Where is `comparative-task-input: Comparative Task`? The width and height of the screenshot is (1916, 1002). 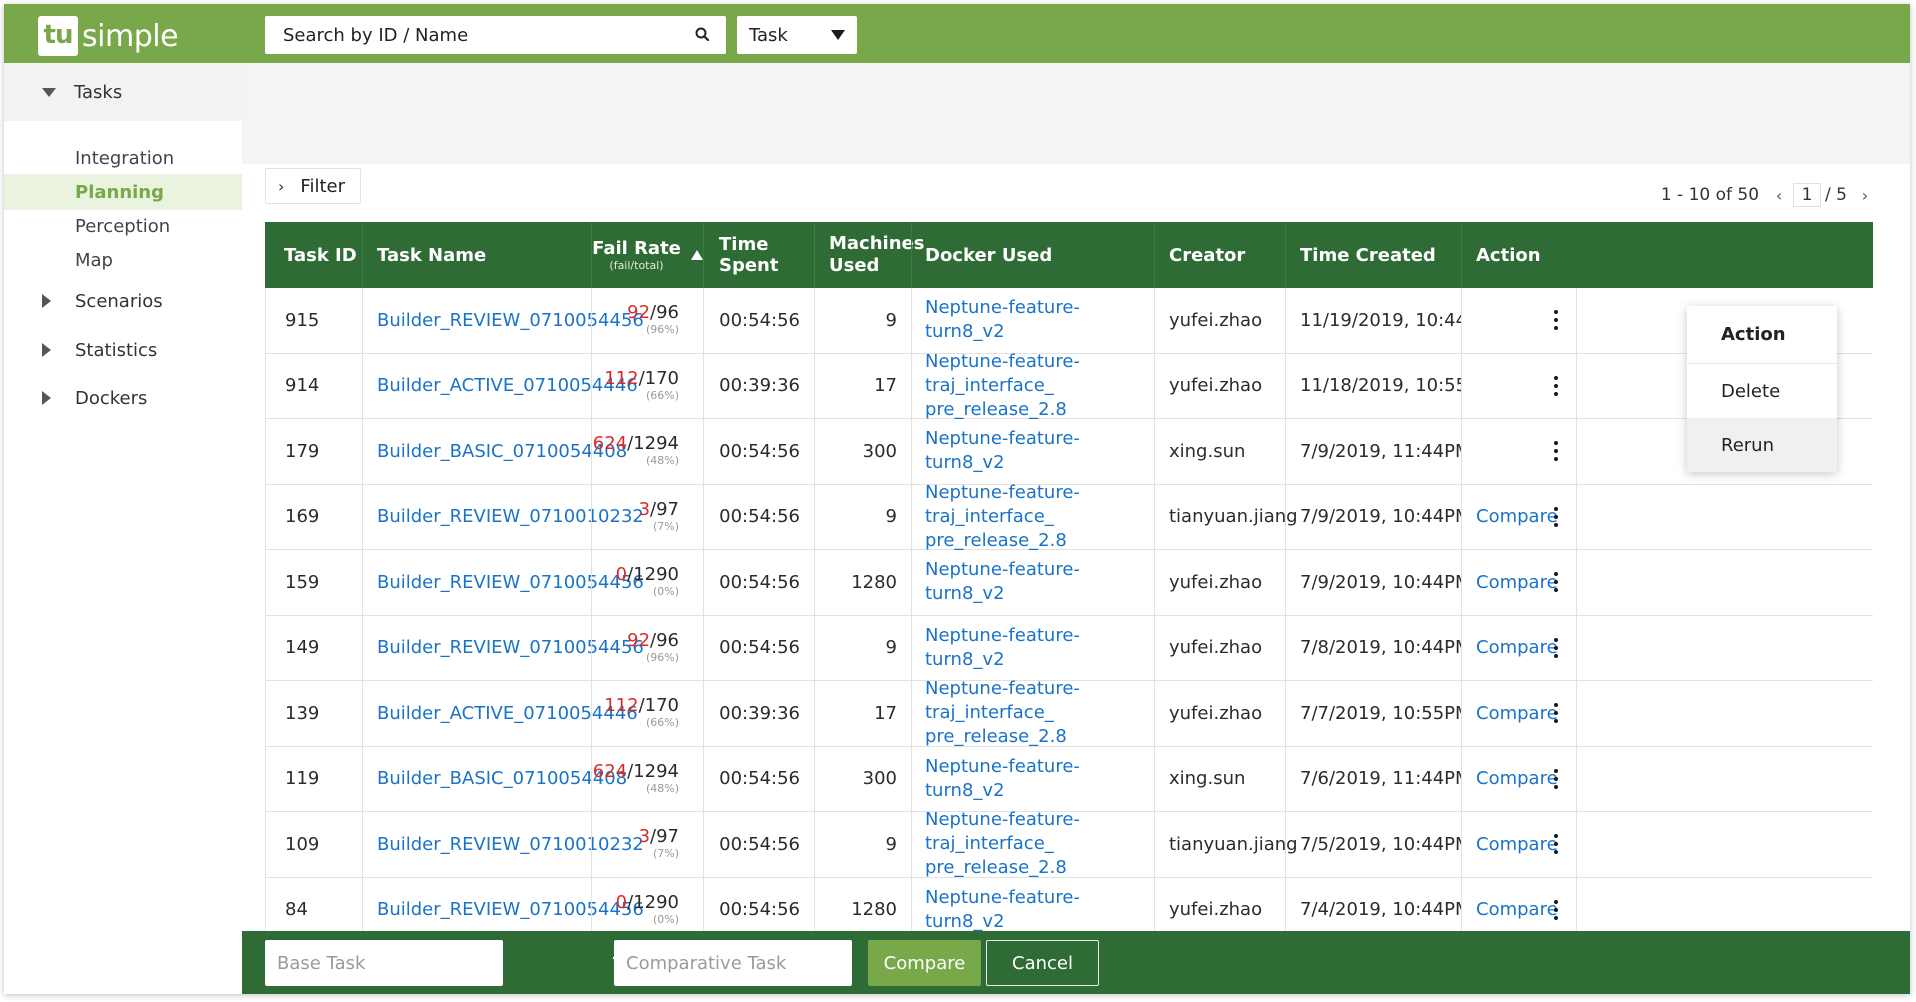
comparative-task-input: Comparative Task is located at coordinates (733, 963).